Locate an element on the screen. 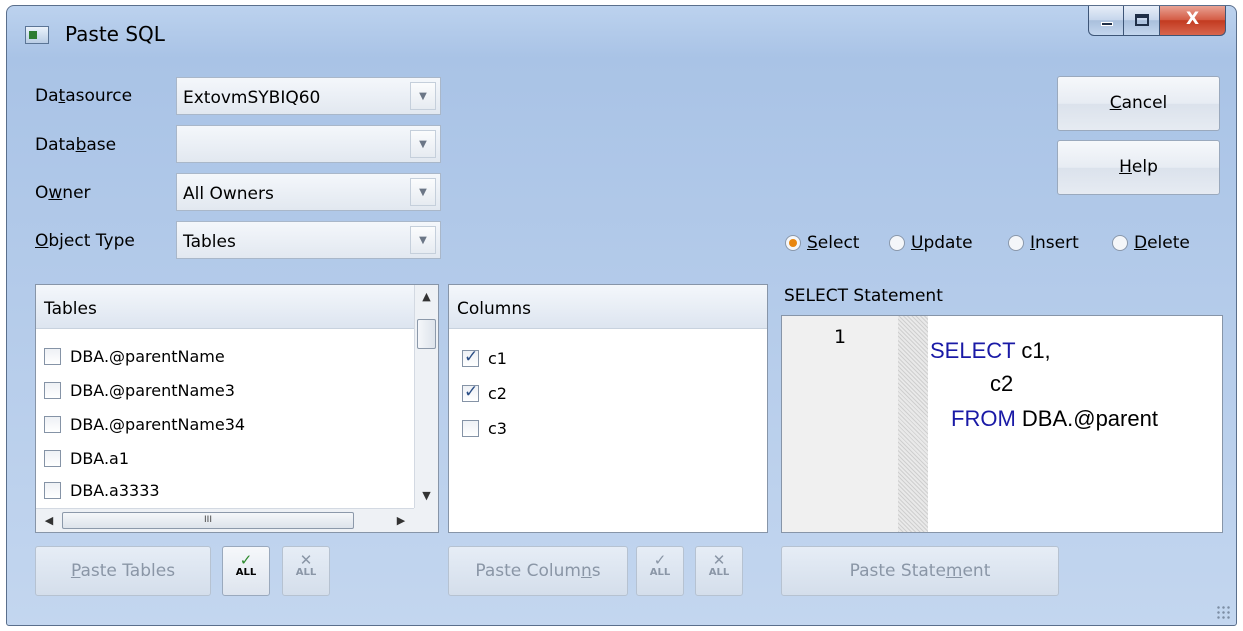 Image resolution: width=1243 pixels, height=631 pixels. owner-value: All Owners is located at coordinates (228, 194).